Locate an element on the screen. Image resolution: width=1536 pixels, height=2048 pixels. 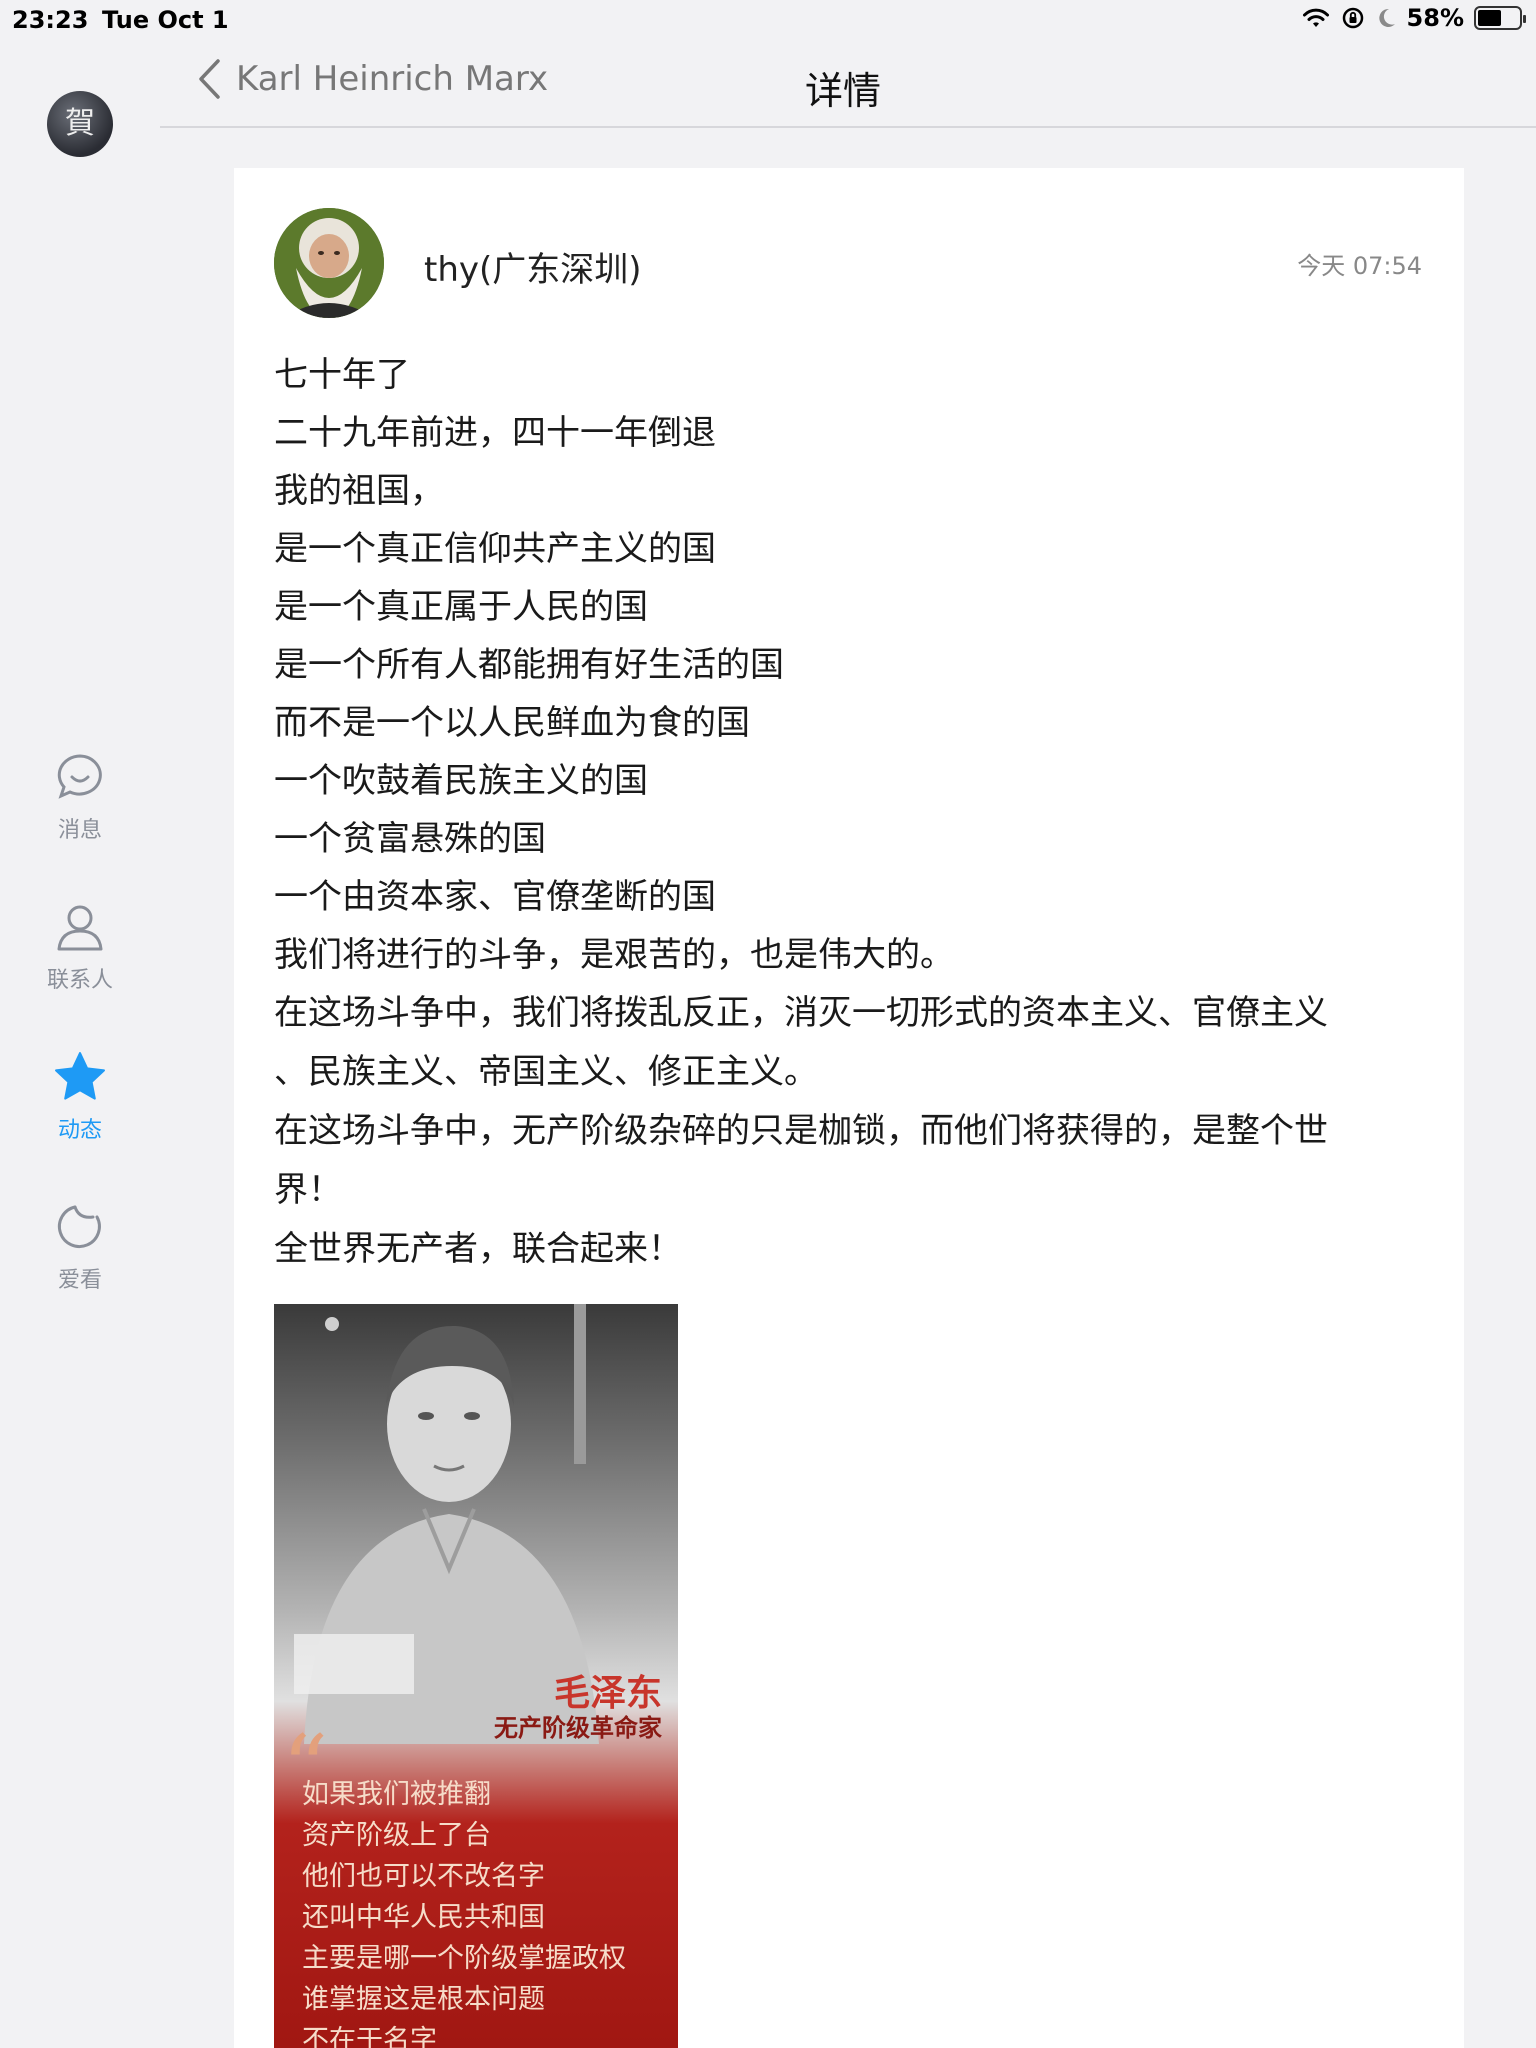
star-icon is located at coordinates (80, 1076).